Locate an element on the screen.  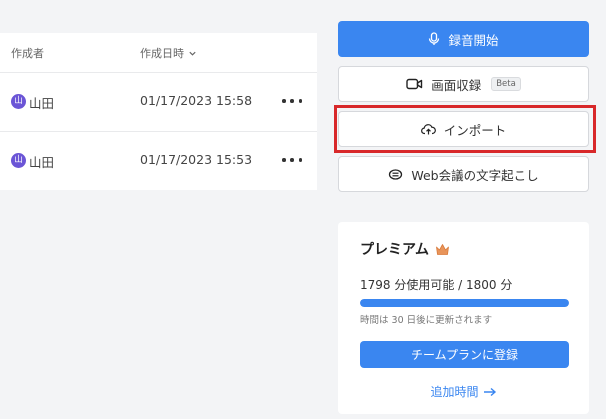
team-plan-signup-button: チームプランに登録 is located at coordinates (464, 354).